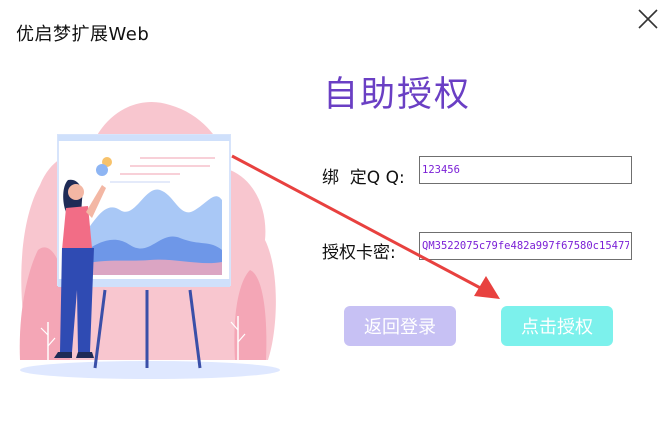  I want to click on qq-label: 绑 定Q Q:, so click(363, 178).